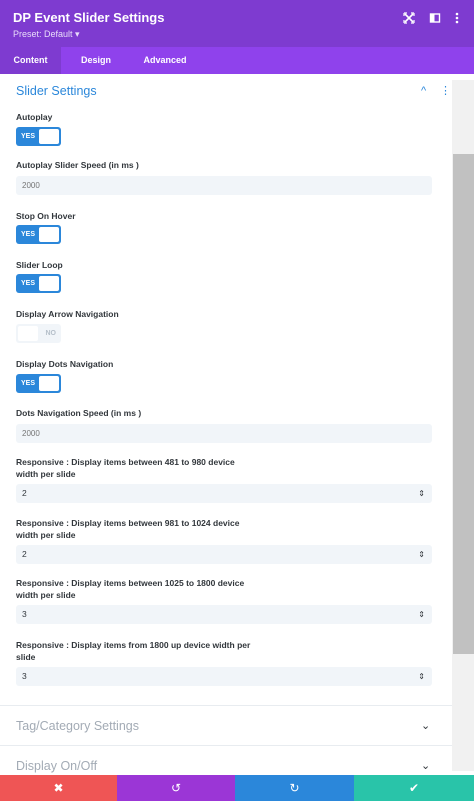  I want to click on slider-loop-label: Slider Loop, so click(39, 265).